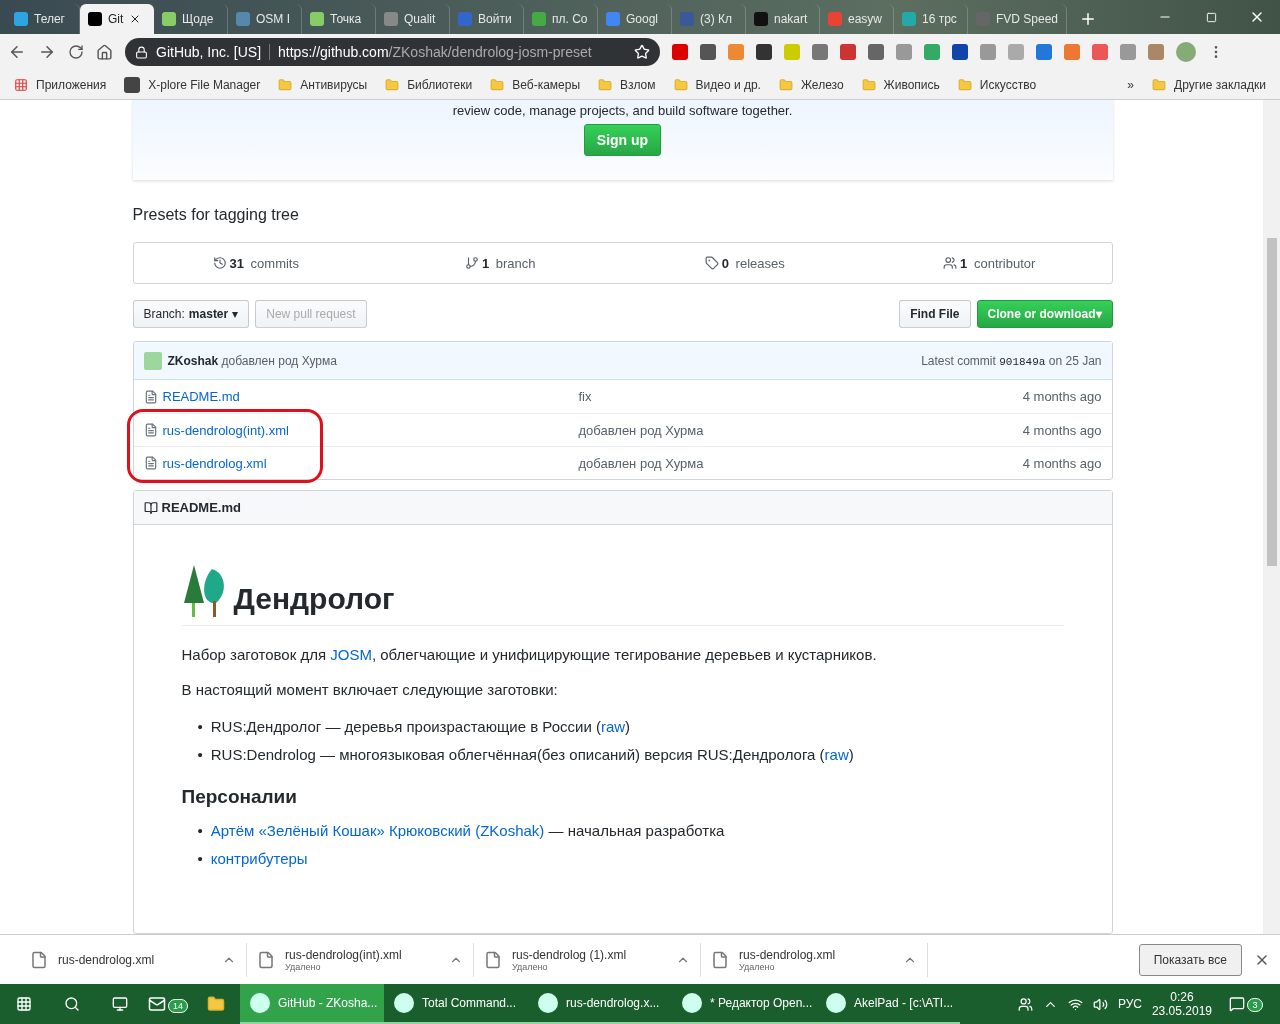  What do you see at coordinates (950, 263) in the screenshot?
I see `contributors-icon` at bounding box center [950, 263].